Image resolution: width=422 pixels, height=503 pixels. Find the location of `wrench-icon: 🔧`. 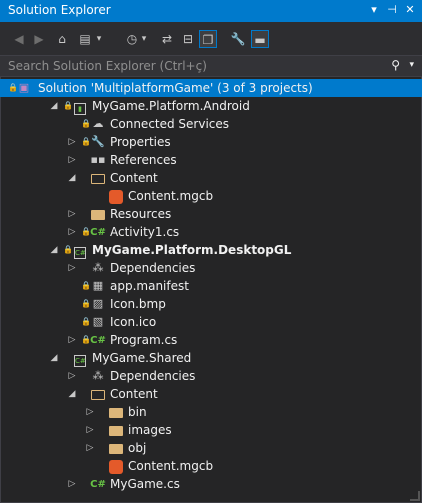

wrench-icon: 🔧 is located at coordinates (98, 141).